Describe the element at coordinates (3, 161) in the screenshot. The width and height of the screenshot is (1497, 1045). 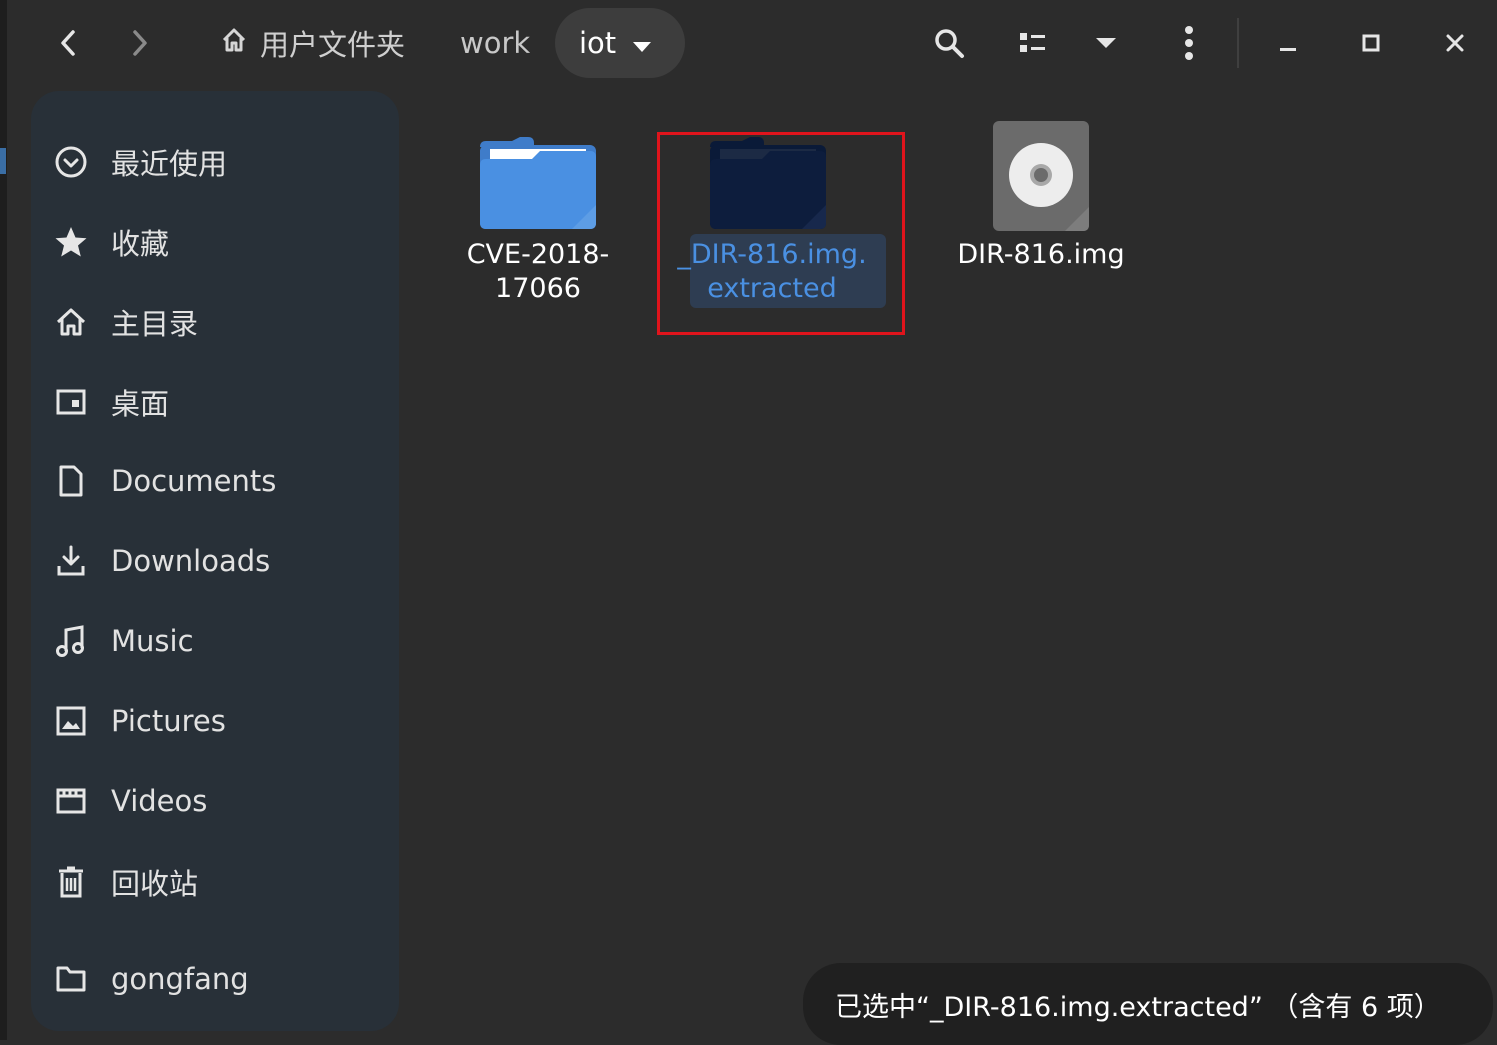
I see `background-window-accent` at that location.